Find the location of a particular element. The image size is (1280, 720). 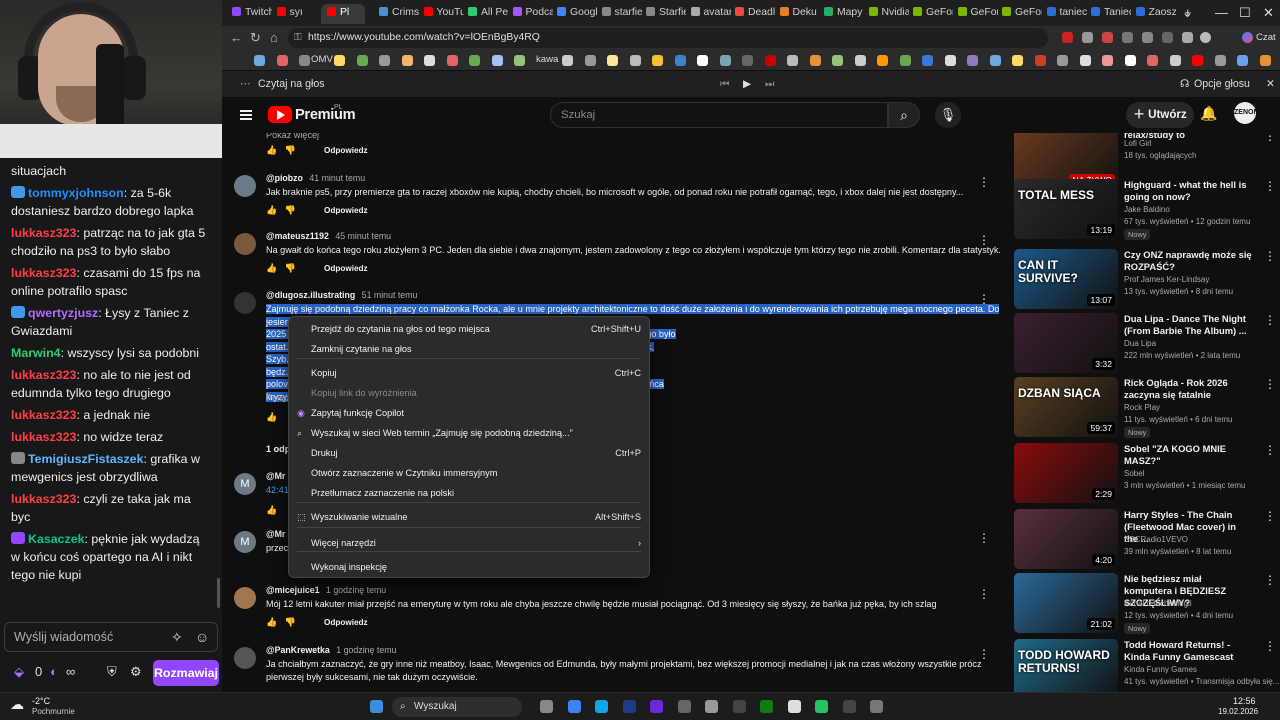

video-title: Sobel "ZA KOGO MNIE MASZ?" is located at coordinates (1188, 455).